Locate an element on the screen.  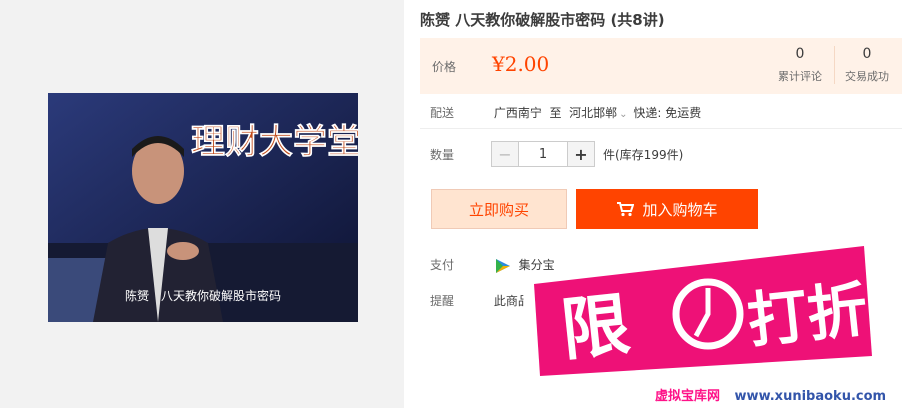
price-label: 价格 is located at coordinates (444, 67).